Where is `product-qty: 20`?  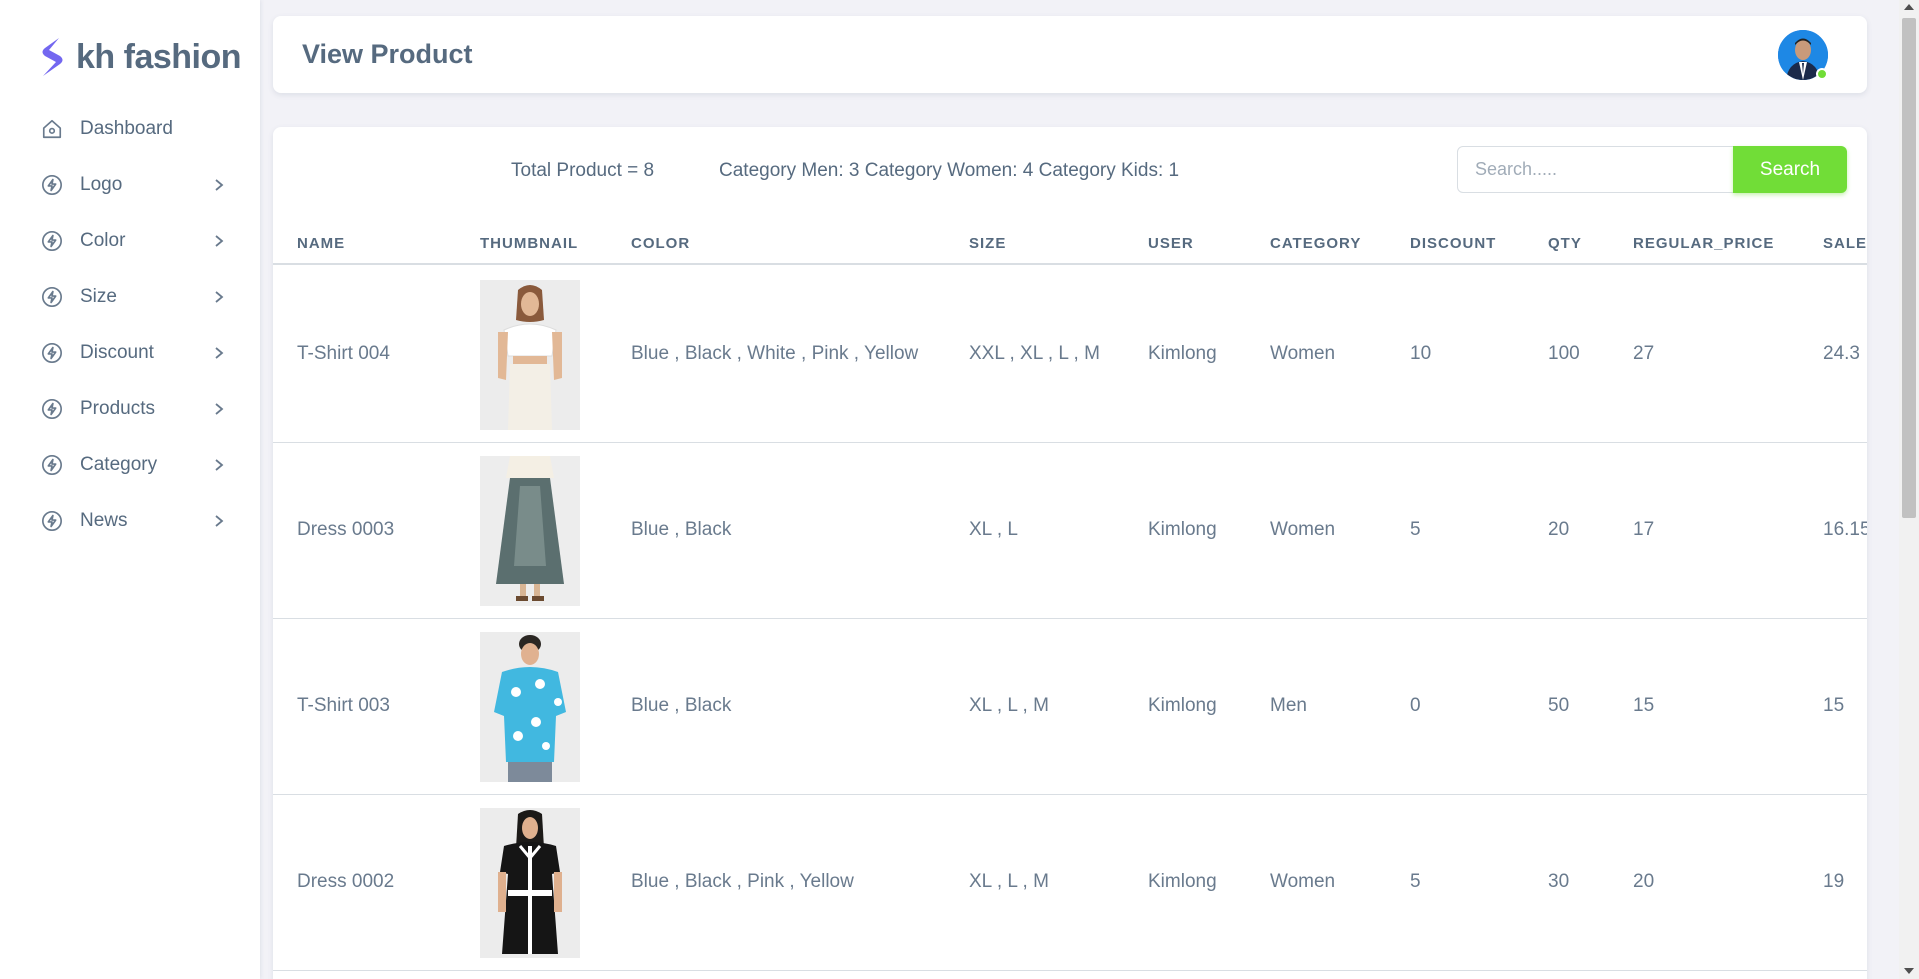 product-qty: 20 is located at coordinates (1559, 529).